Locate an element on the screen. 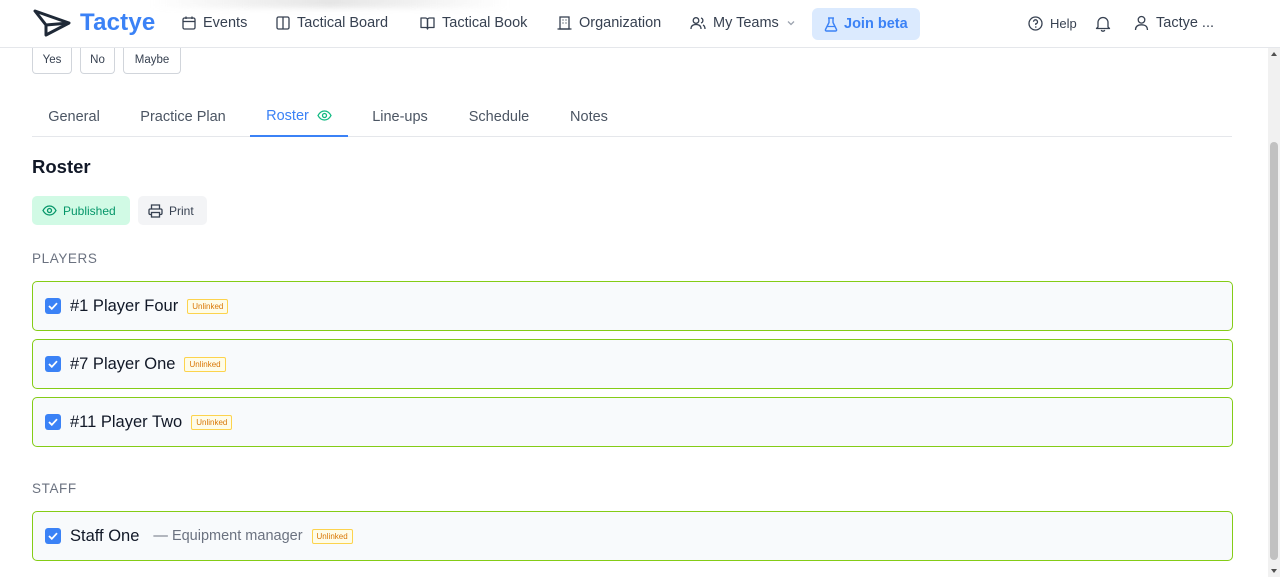 The width and height of the screenshot is (1280, 577). help-label: Help is located at coordinates (1063, 23).